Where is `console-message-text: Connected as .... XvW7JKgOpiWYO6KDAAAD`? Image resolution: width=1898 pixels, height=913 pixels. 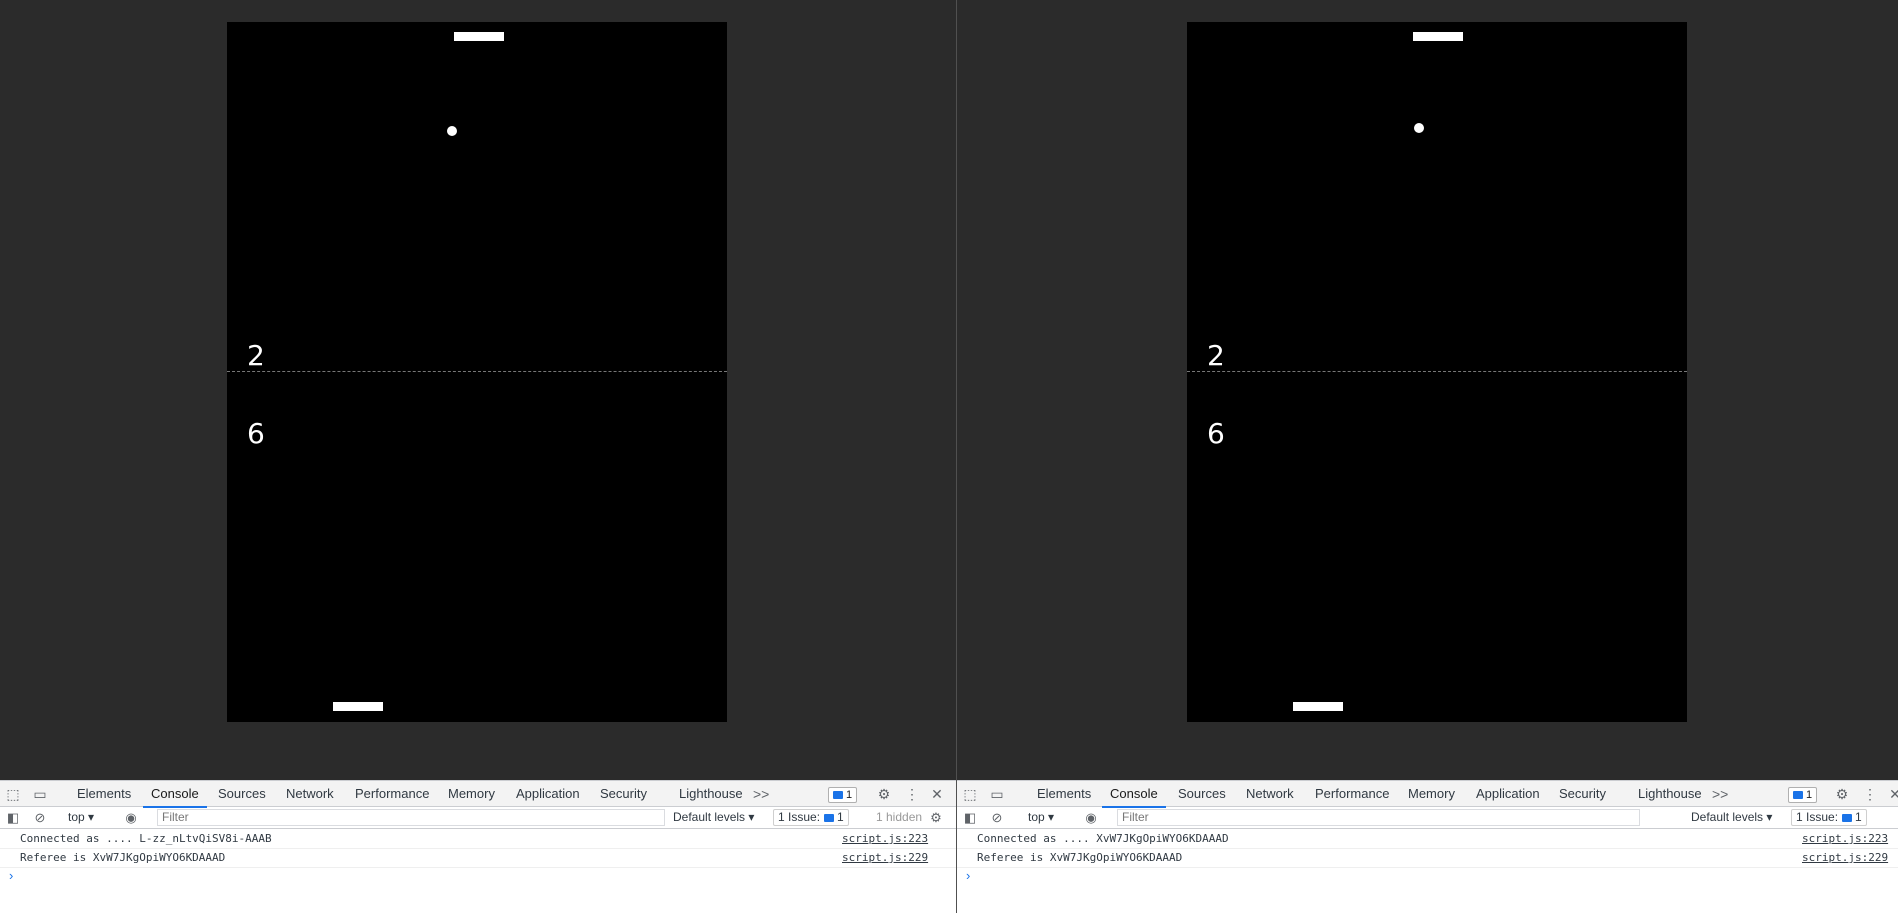 console-message-text: Connected as .... XvW7JKgOpiWYO6KDAAAD is located at coordinates (1103, 838).